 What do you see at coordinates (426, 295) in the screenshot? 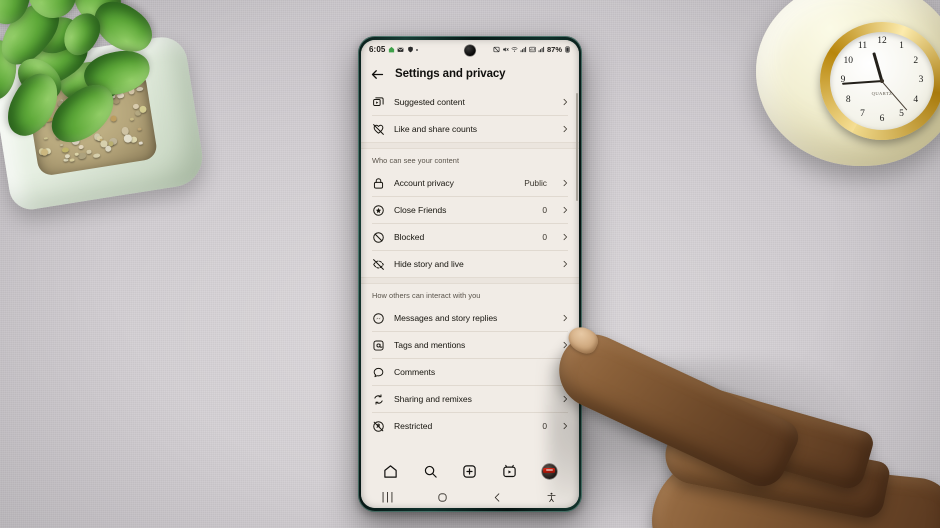
I see `group-header: How others can interact with you` at bounding box center [426, 295].